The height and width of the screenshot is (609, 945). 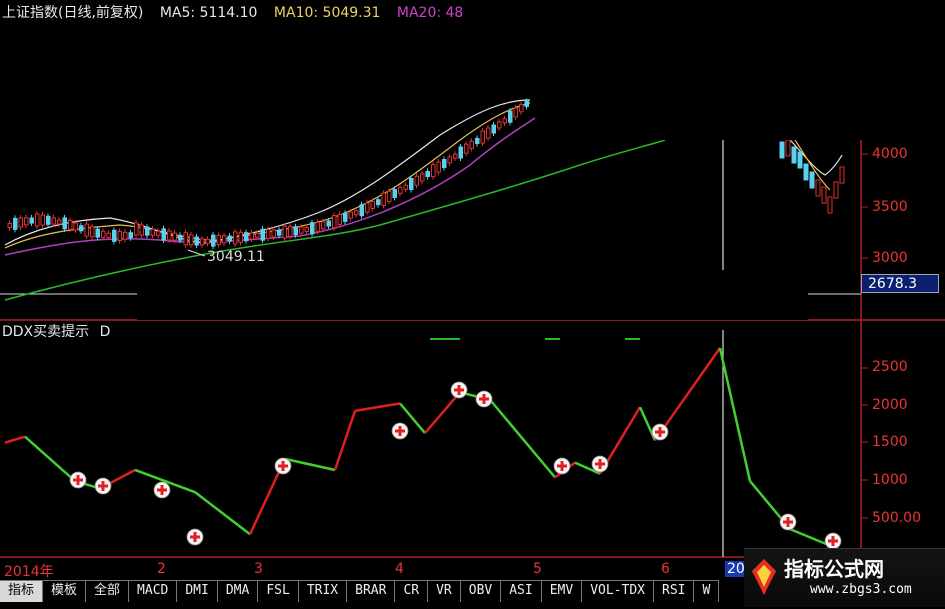 I want to click on tab-rsi: RSI, so click(x=674, y=591).